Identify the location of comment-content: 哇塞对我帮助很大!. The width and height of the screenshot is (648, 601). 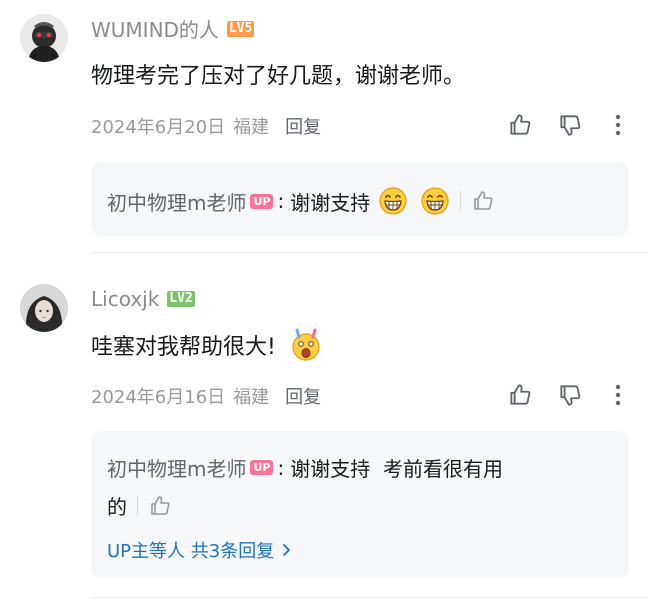
(207, 345).